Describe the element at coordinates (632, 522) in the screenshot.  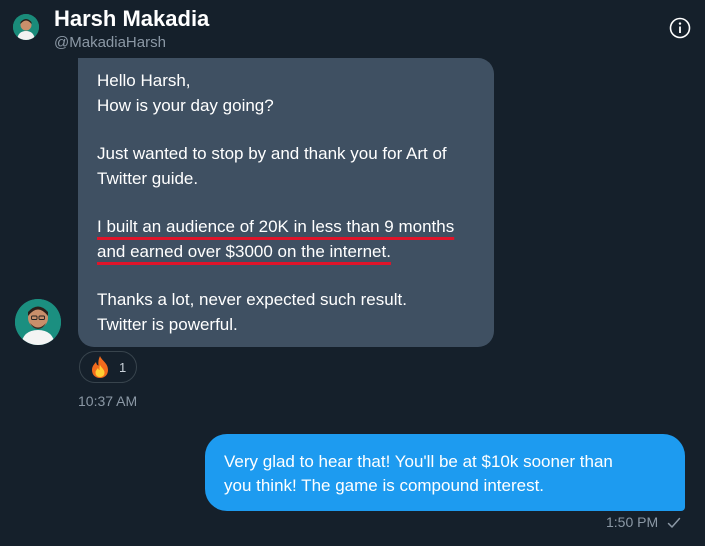
I see `outgoing-timestamp: 1:50 PM` at that location.